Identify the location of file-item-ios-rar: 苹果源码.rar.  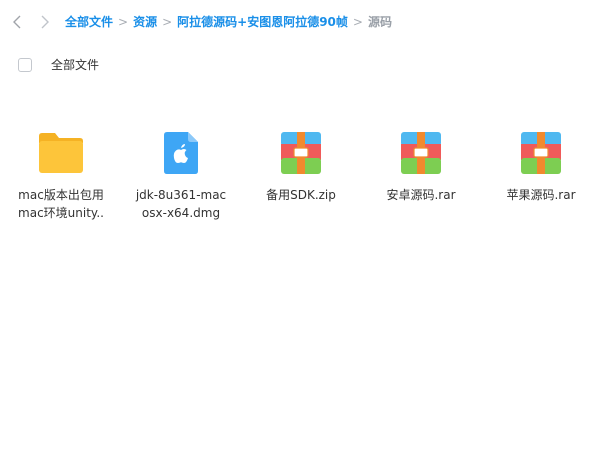
(541, 166).